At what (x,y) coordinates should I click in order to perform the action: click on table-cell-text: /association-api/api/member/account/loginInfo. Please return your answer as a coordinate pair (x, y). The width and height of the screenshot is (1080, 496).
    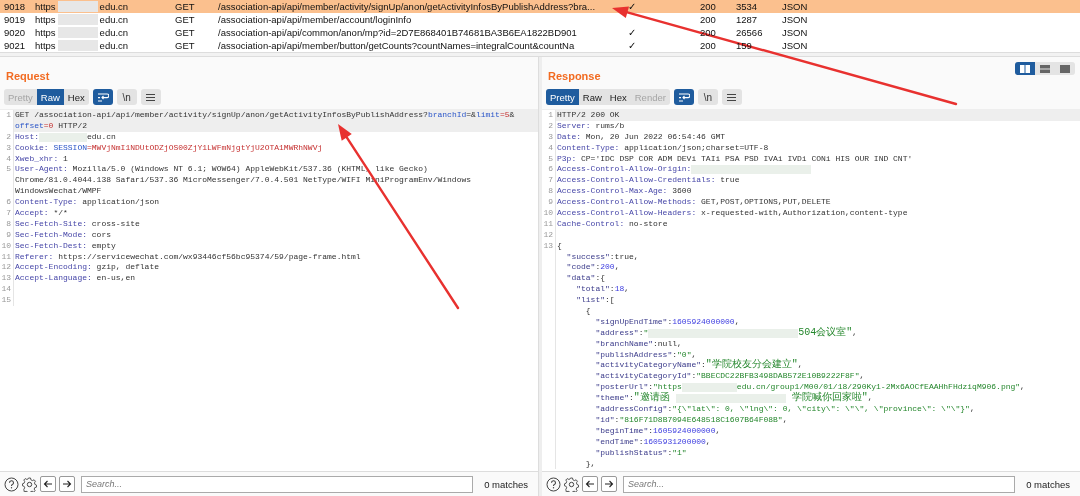
    Looking at the image, I should click on (315, 19).